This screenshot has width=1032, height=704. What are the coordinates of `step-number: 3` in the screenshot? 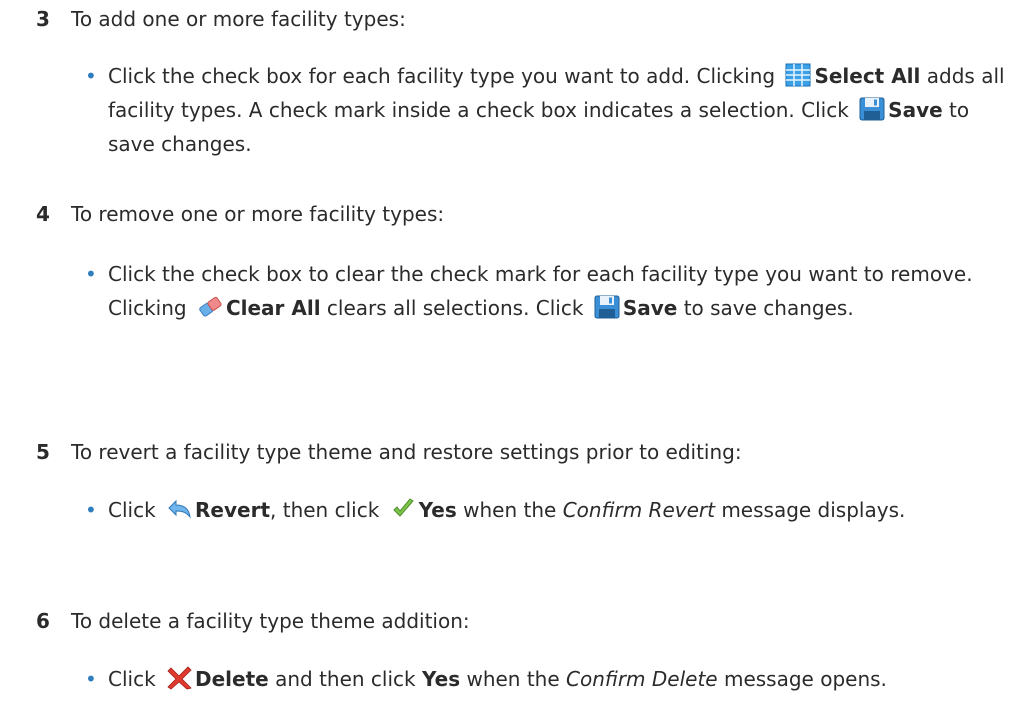 It's located at (43, 19).